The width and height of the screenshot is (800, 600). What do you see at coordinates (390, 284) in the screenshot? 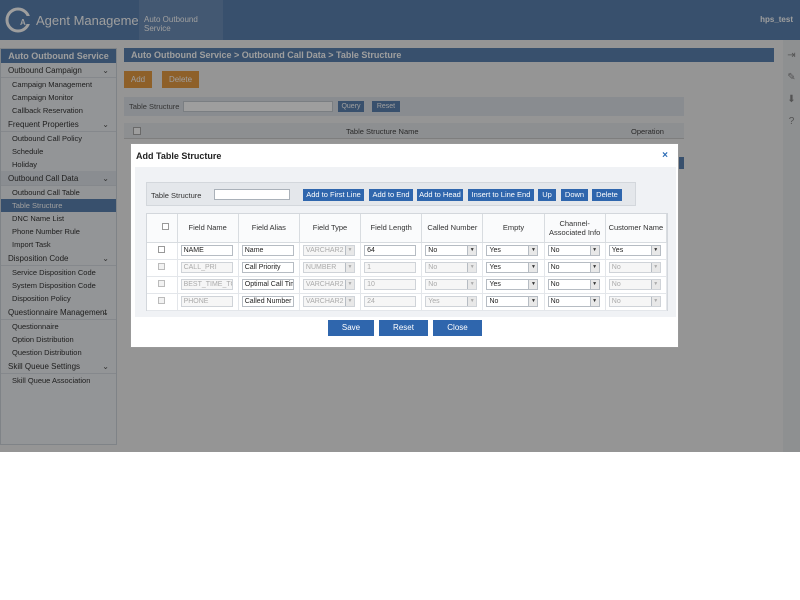
I see `field-length-input: 10` at bounding box center [390, 284].